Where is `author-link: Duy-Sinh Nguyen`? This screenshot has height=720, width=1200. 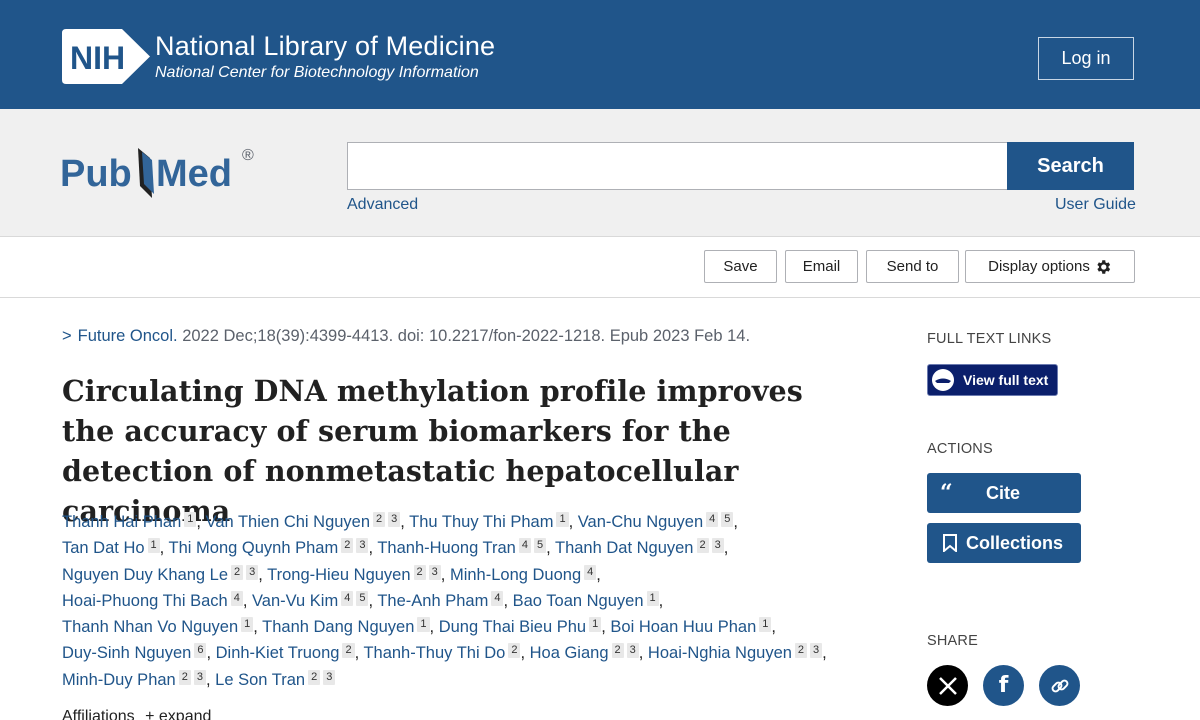 author-link: Duy-Sinh Nguyen is located at coordinates (126, 653).